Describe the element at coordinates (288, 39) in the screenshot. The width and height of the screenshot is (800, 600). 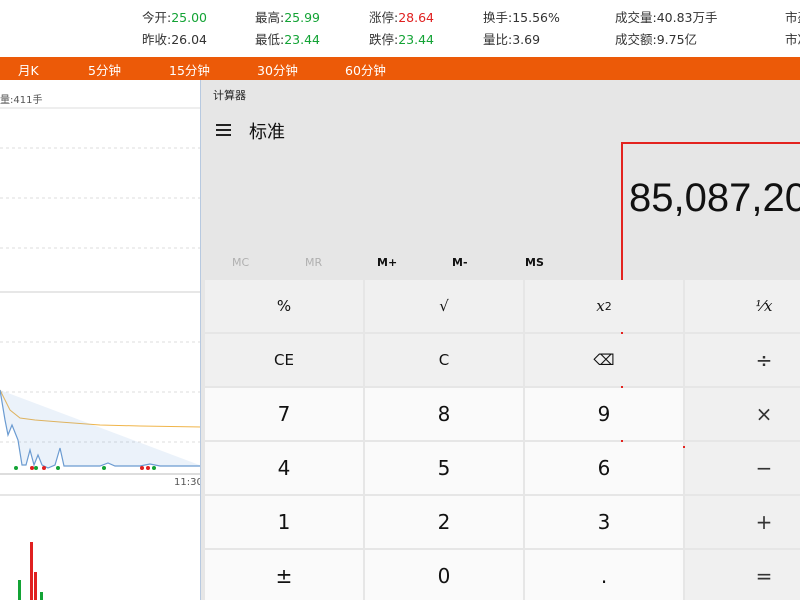
I see `low-price: 最低:23.44` at that location.